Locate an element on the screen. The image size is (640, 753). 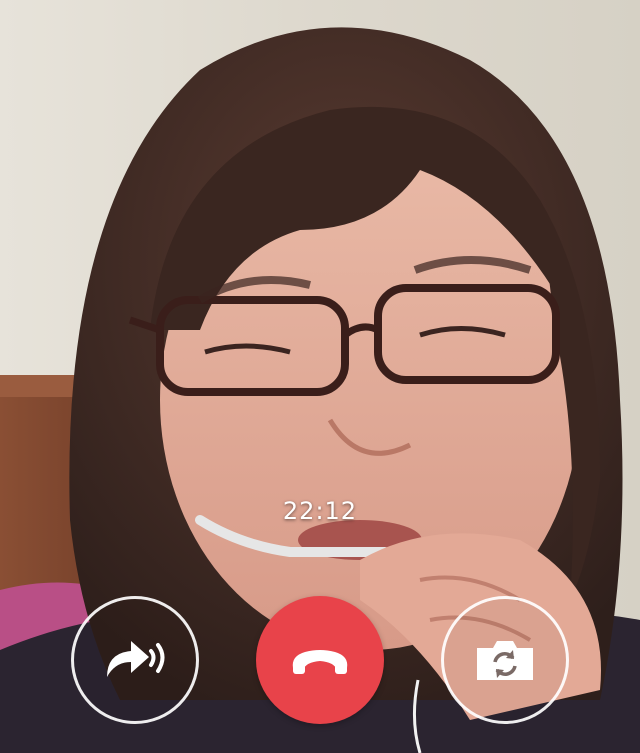
speaker-arrow-icon is located at coordinates (135, 660).